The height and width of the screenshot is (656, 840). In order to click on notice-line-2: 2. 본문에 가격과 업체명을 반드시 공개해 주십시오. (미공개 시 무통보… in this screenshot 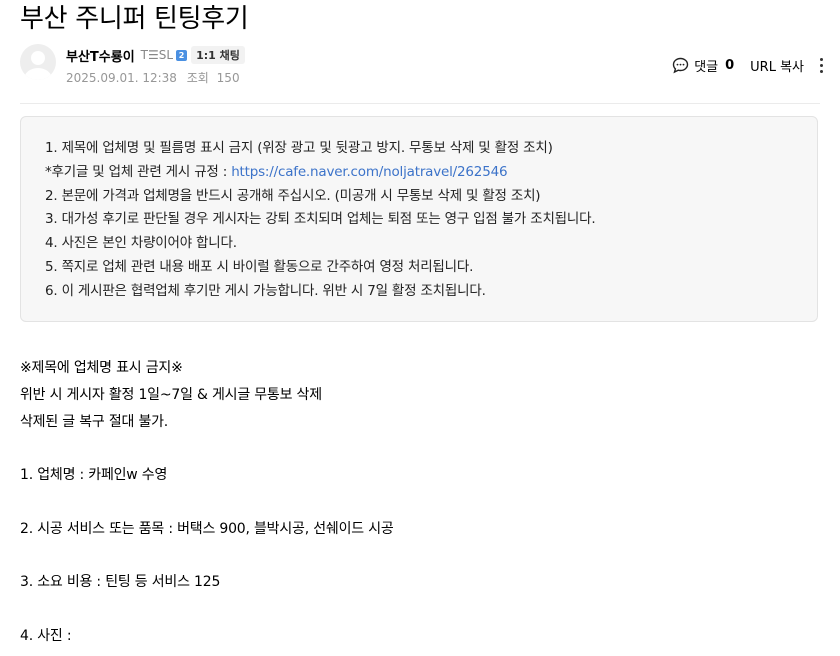, I will do `click(293, 195)`.